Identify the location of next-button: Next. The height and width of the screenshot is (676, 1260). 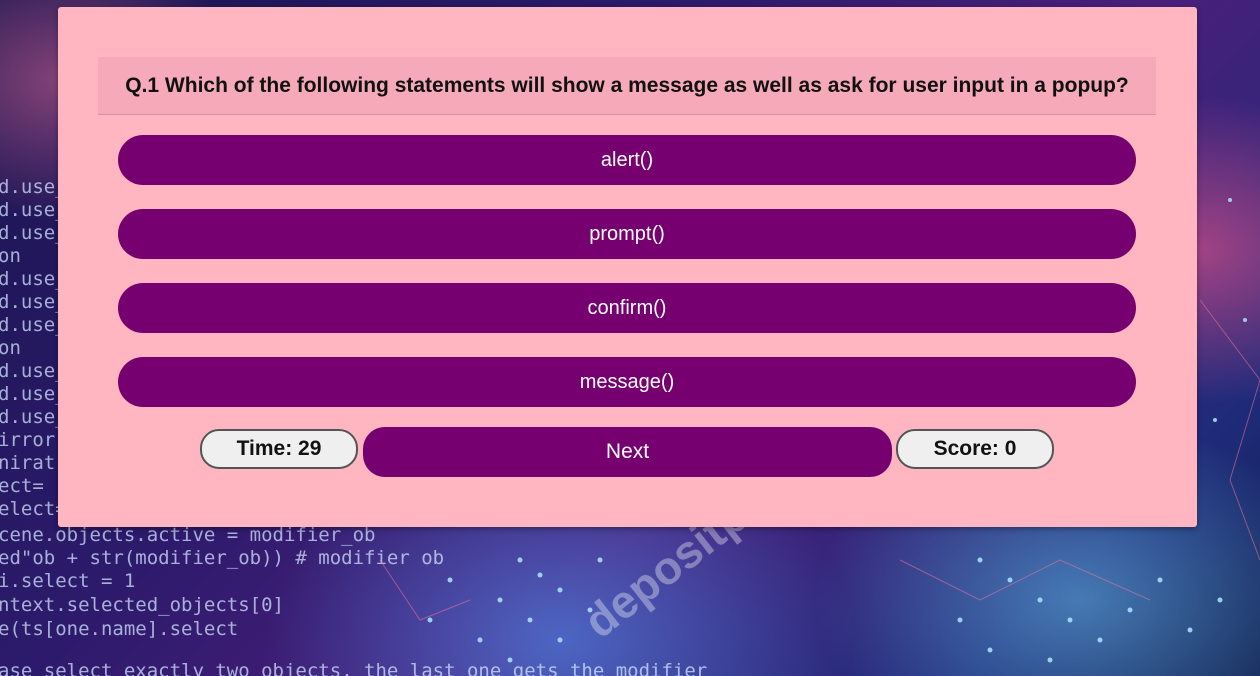
(627, 452).